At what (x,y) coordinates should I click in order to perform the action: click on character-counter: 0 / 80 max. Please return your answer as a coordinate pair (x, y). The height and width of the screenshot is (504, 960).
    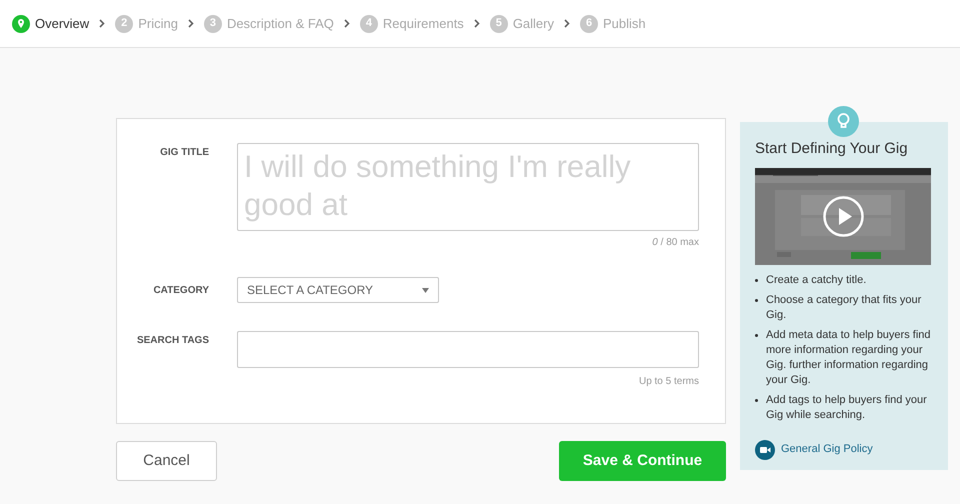
    Looking at the image, I should click on (675, 243).